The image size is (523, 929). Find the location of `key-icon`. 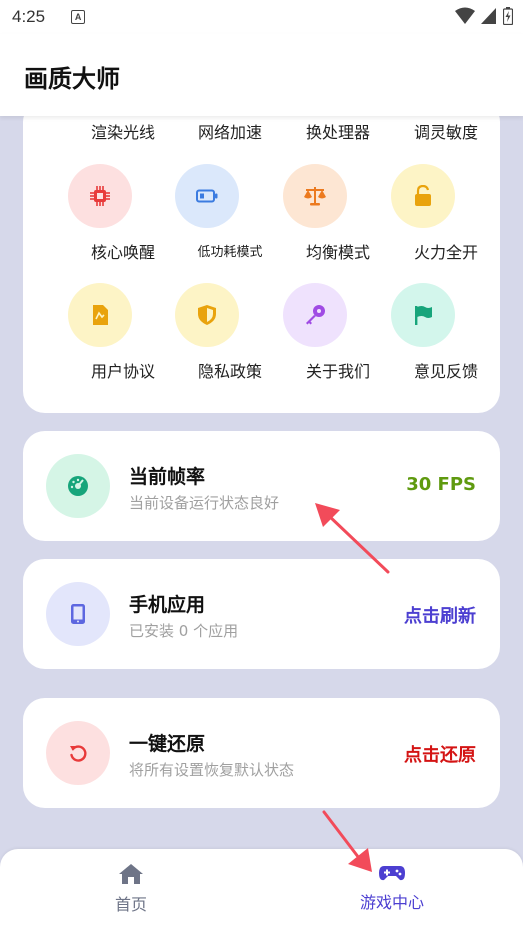

key-icon is located at coordinates (315, 315).